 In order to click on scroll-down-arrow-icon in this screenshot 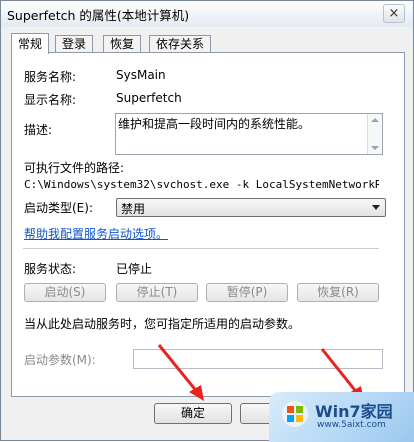, I will do `click(375, 148)`.